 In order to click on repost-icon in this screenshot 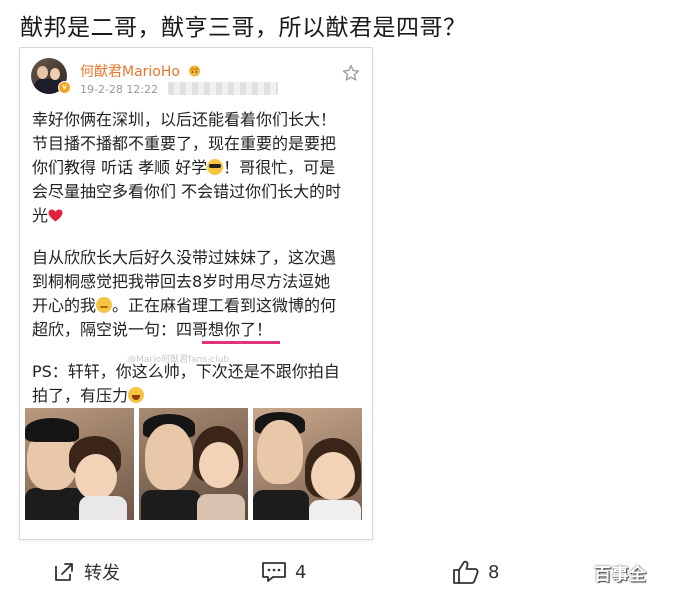, I will do `click(64, 572)`.